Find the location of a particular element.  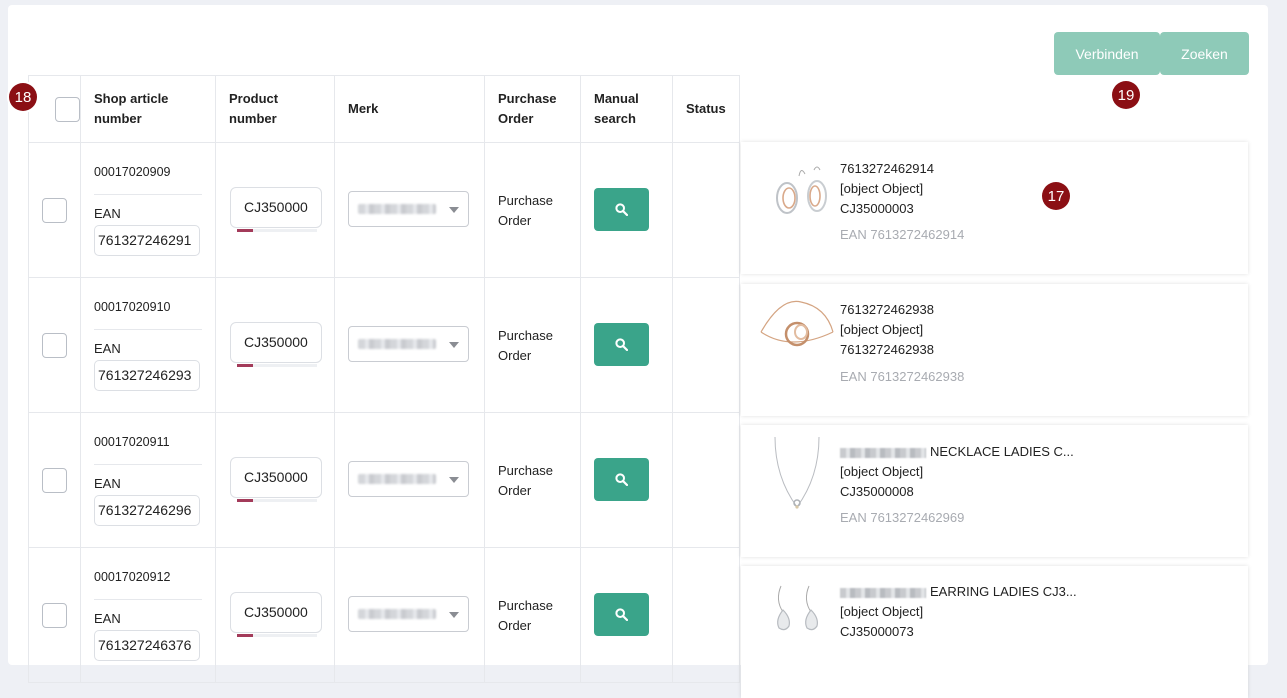

ean-input: 761327246296 is located at coordinates (147, 510).